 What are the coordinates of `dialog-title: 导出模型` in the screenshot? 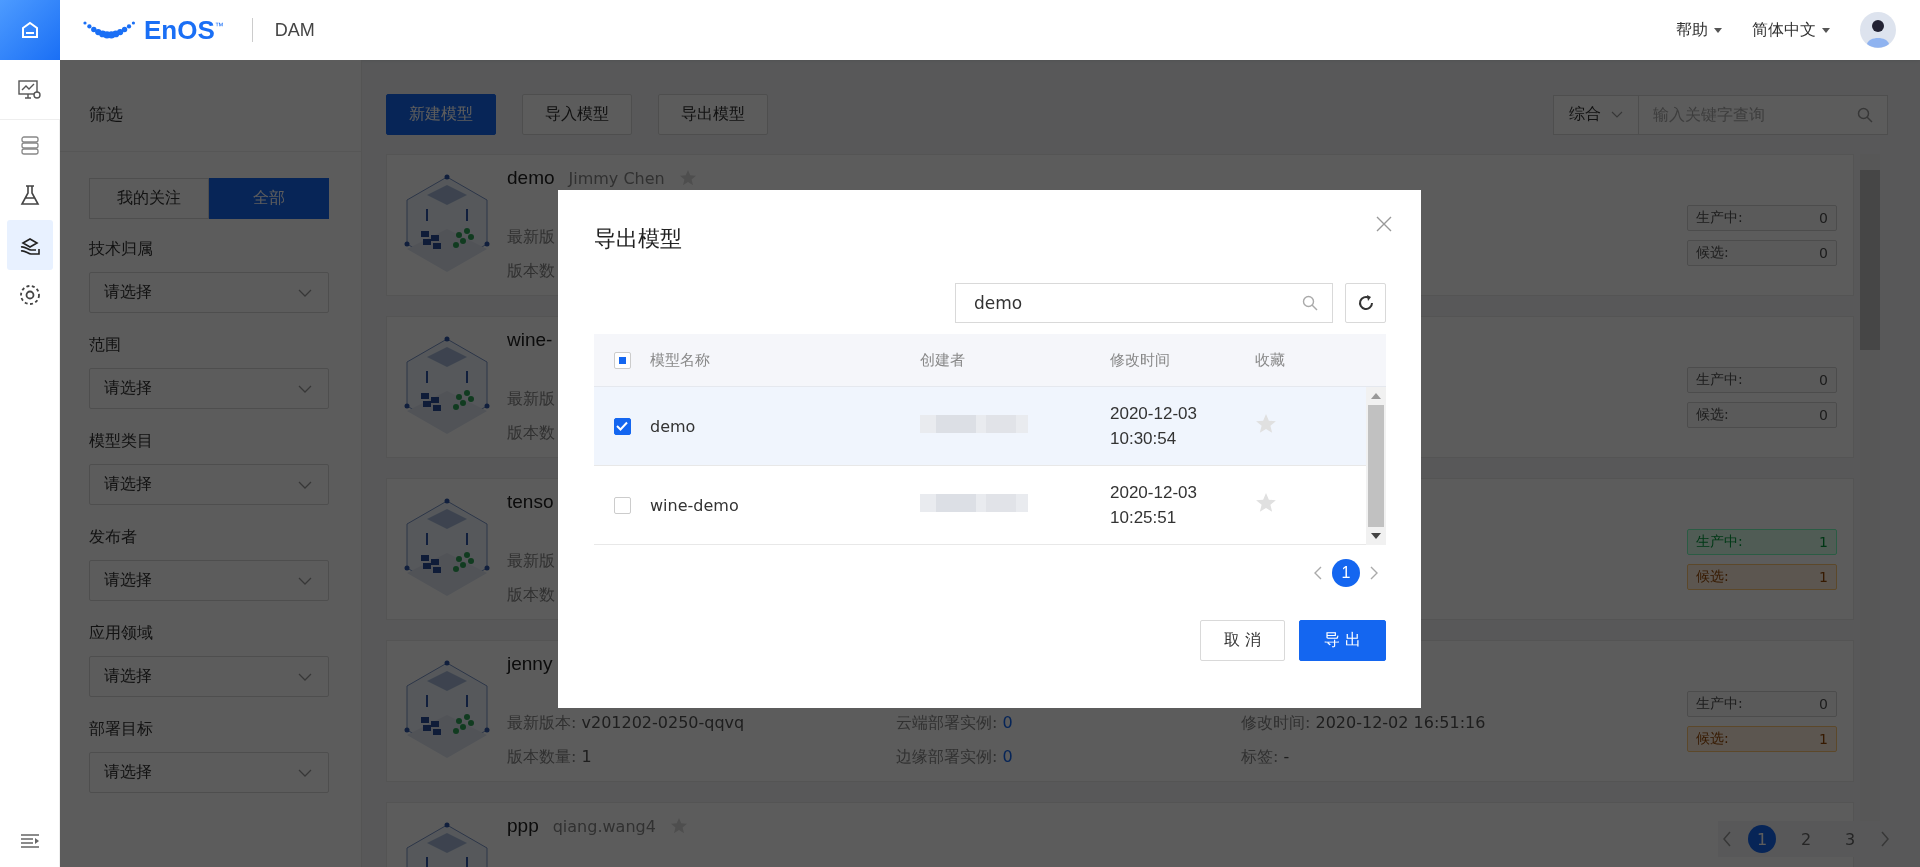 It's located at (638, 239).